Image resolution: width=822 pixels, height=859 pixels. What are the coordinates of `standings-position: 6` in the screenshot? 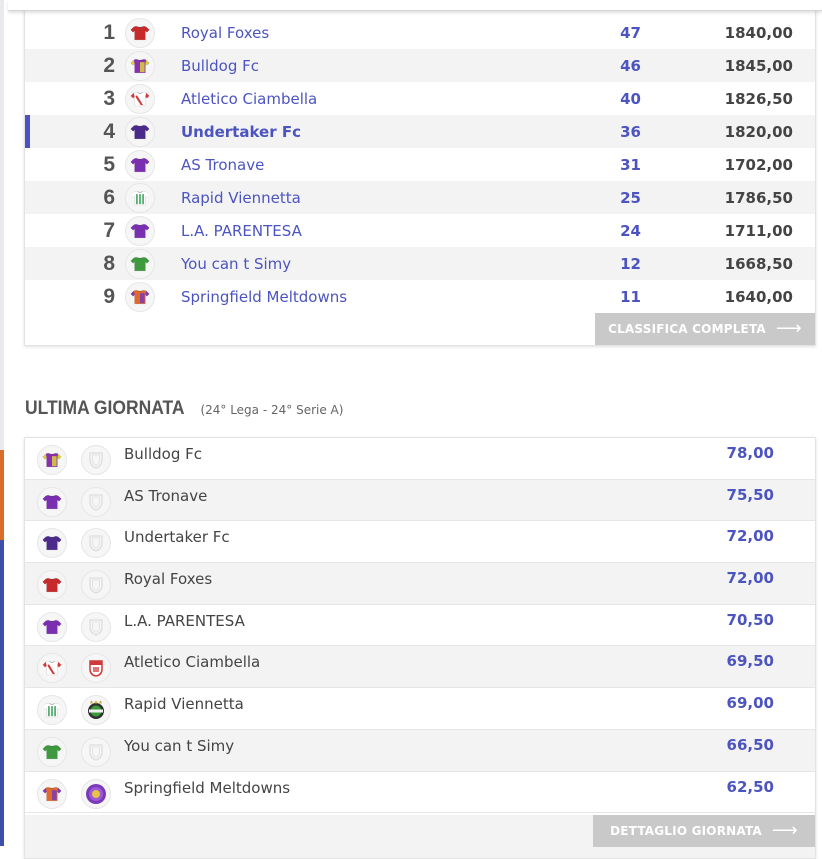 It's located at (109, 197).